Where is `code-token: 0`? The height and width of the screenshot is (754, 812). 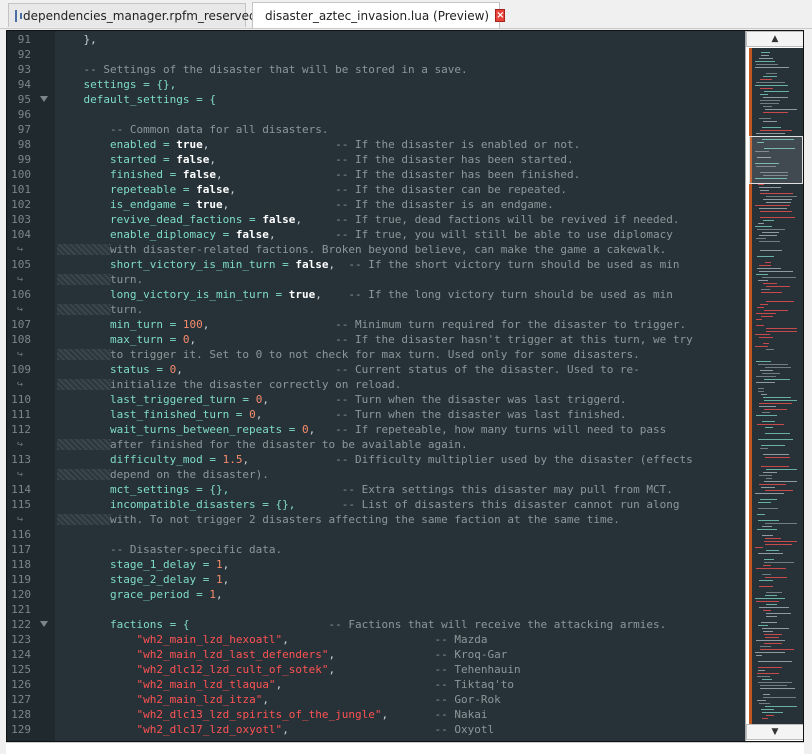 code-token: 0 is located at coordinates (305, 429).